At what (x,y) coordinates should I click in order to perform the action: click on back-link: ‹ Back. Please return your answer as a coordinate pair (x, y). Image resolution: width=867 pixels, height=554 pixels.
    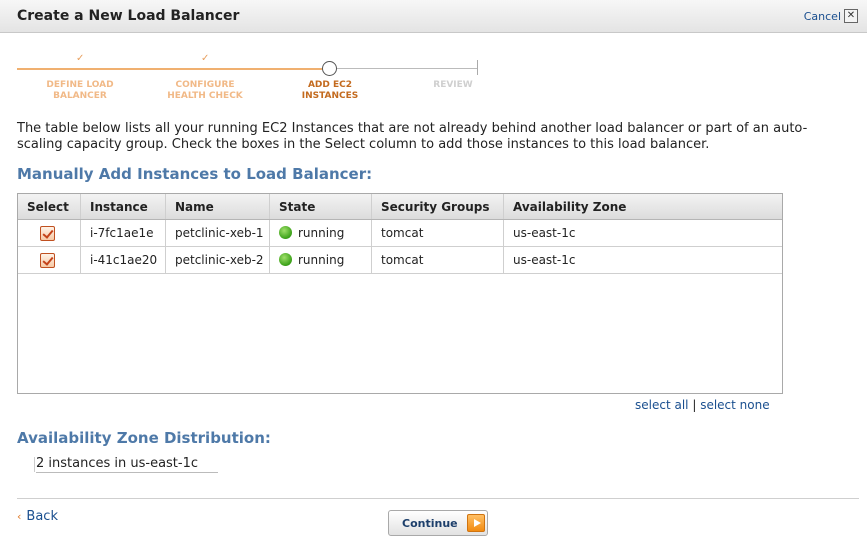
    Looking at the image, I should click on (37, 516).